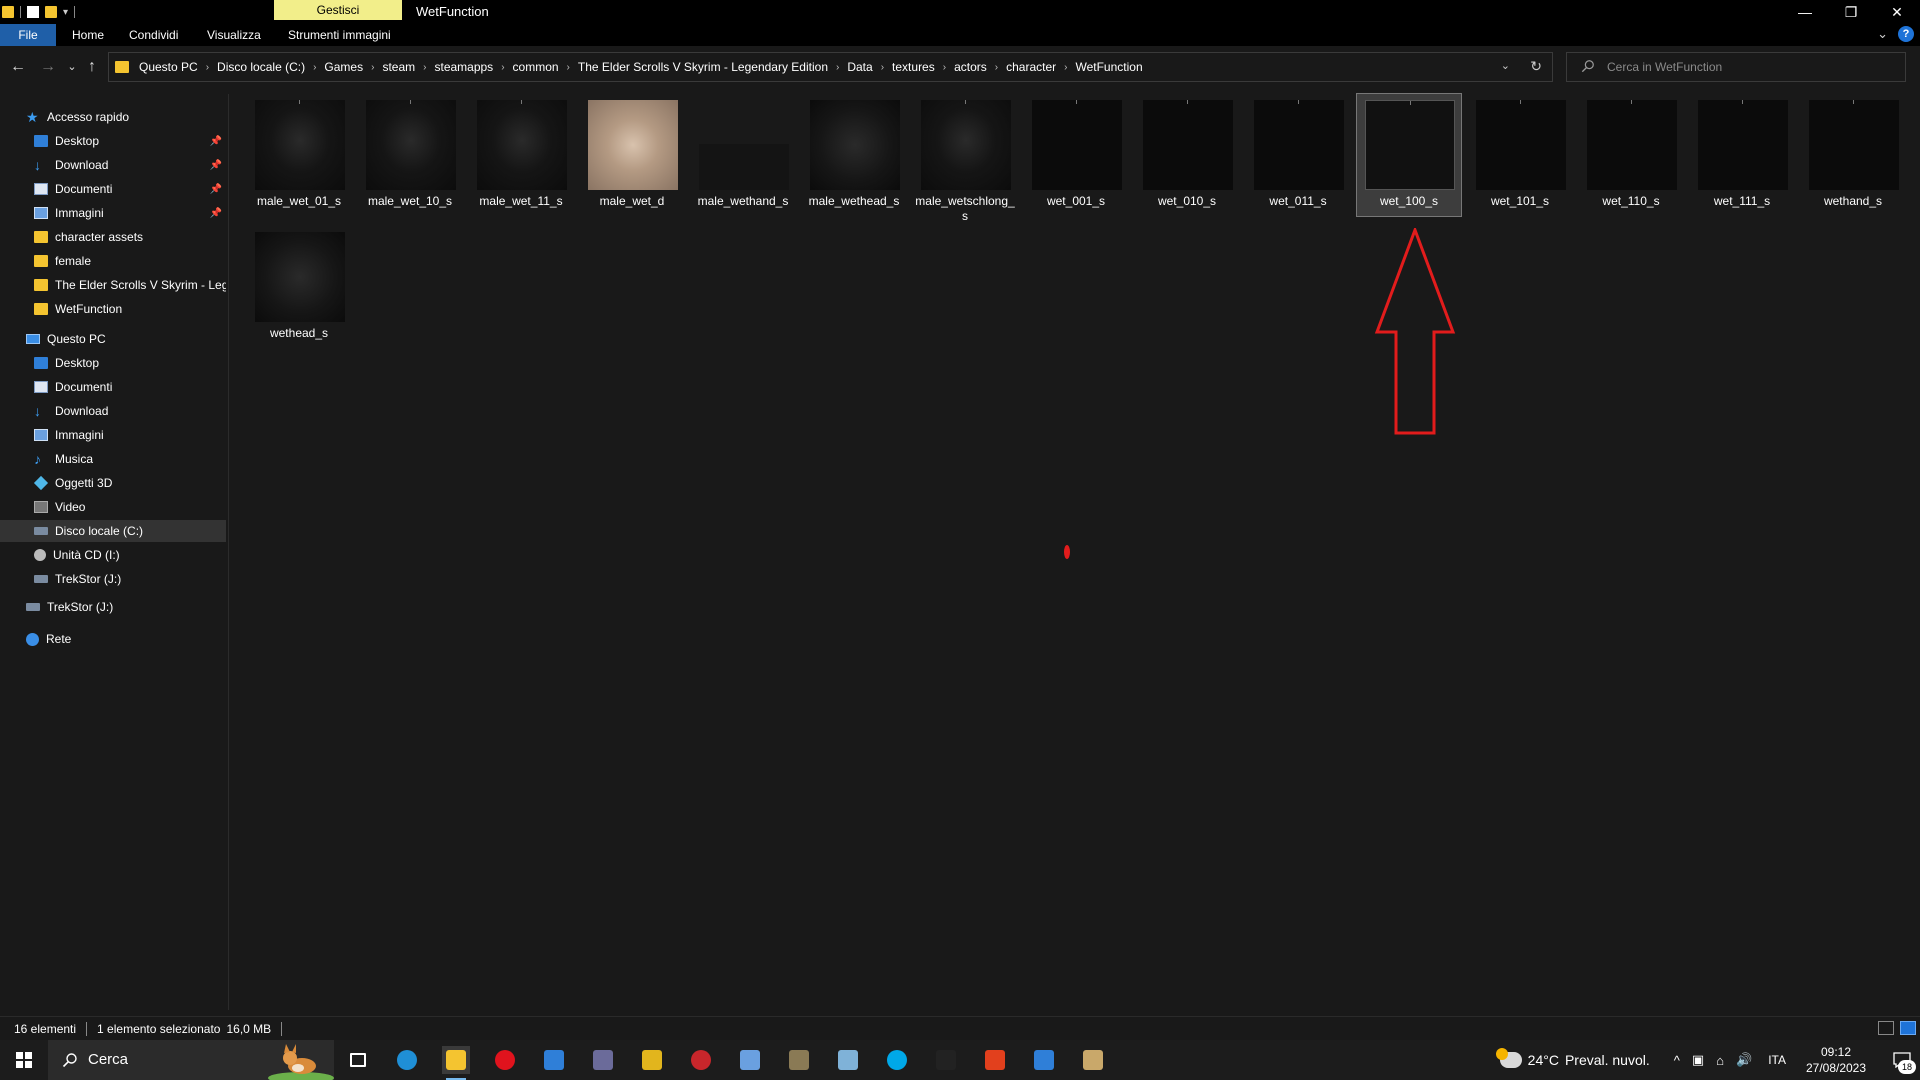 Image resolution: width=1920 pixels, height=1080 pixels. What do you see at coordinates (113, 507) in the screenshot?
I see `nav-item-pc: Video` at bounding box center [113, 507].